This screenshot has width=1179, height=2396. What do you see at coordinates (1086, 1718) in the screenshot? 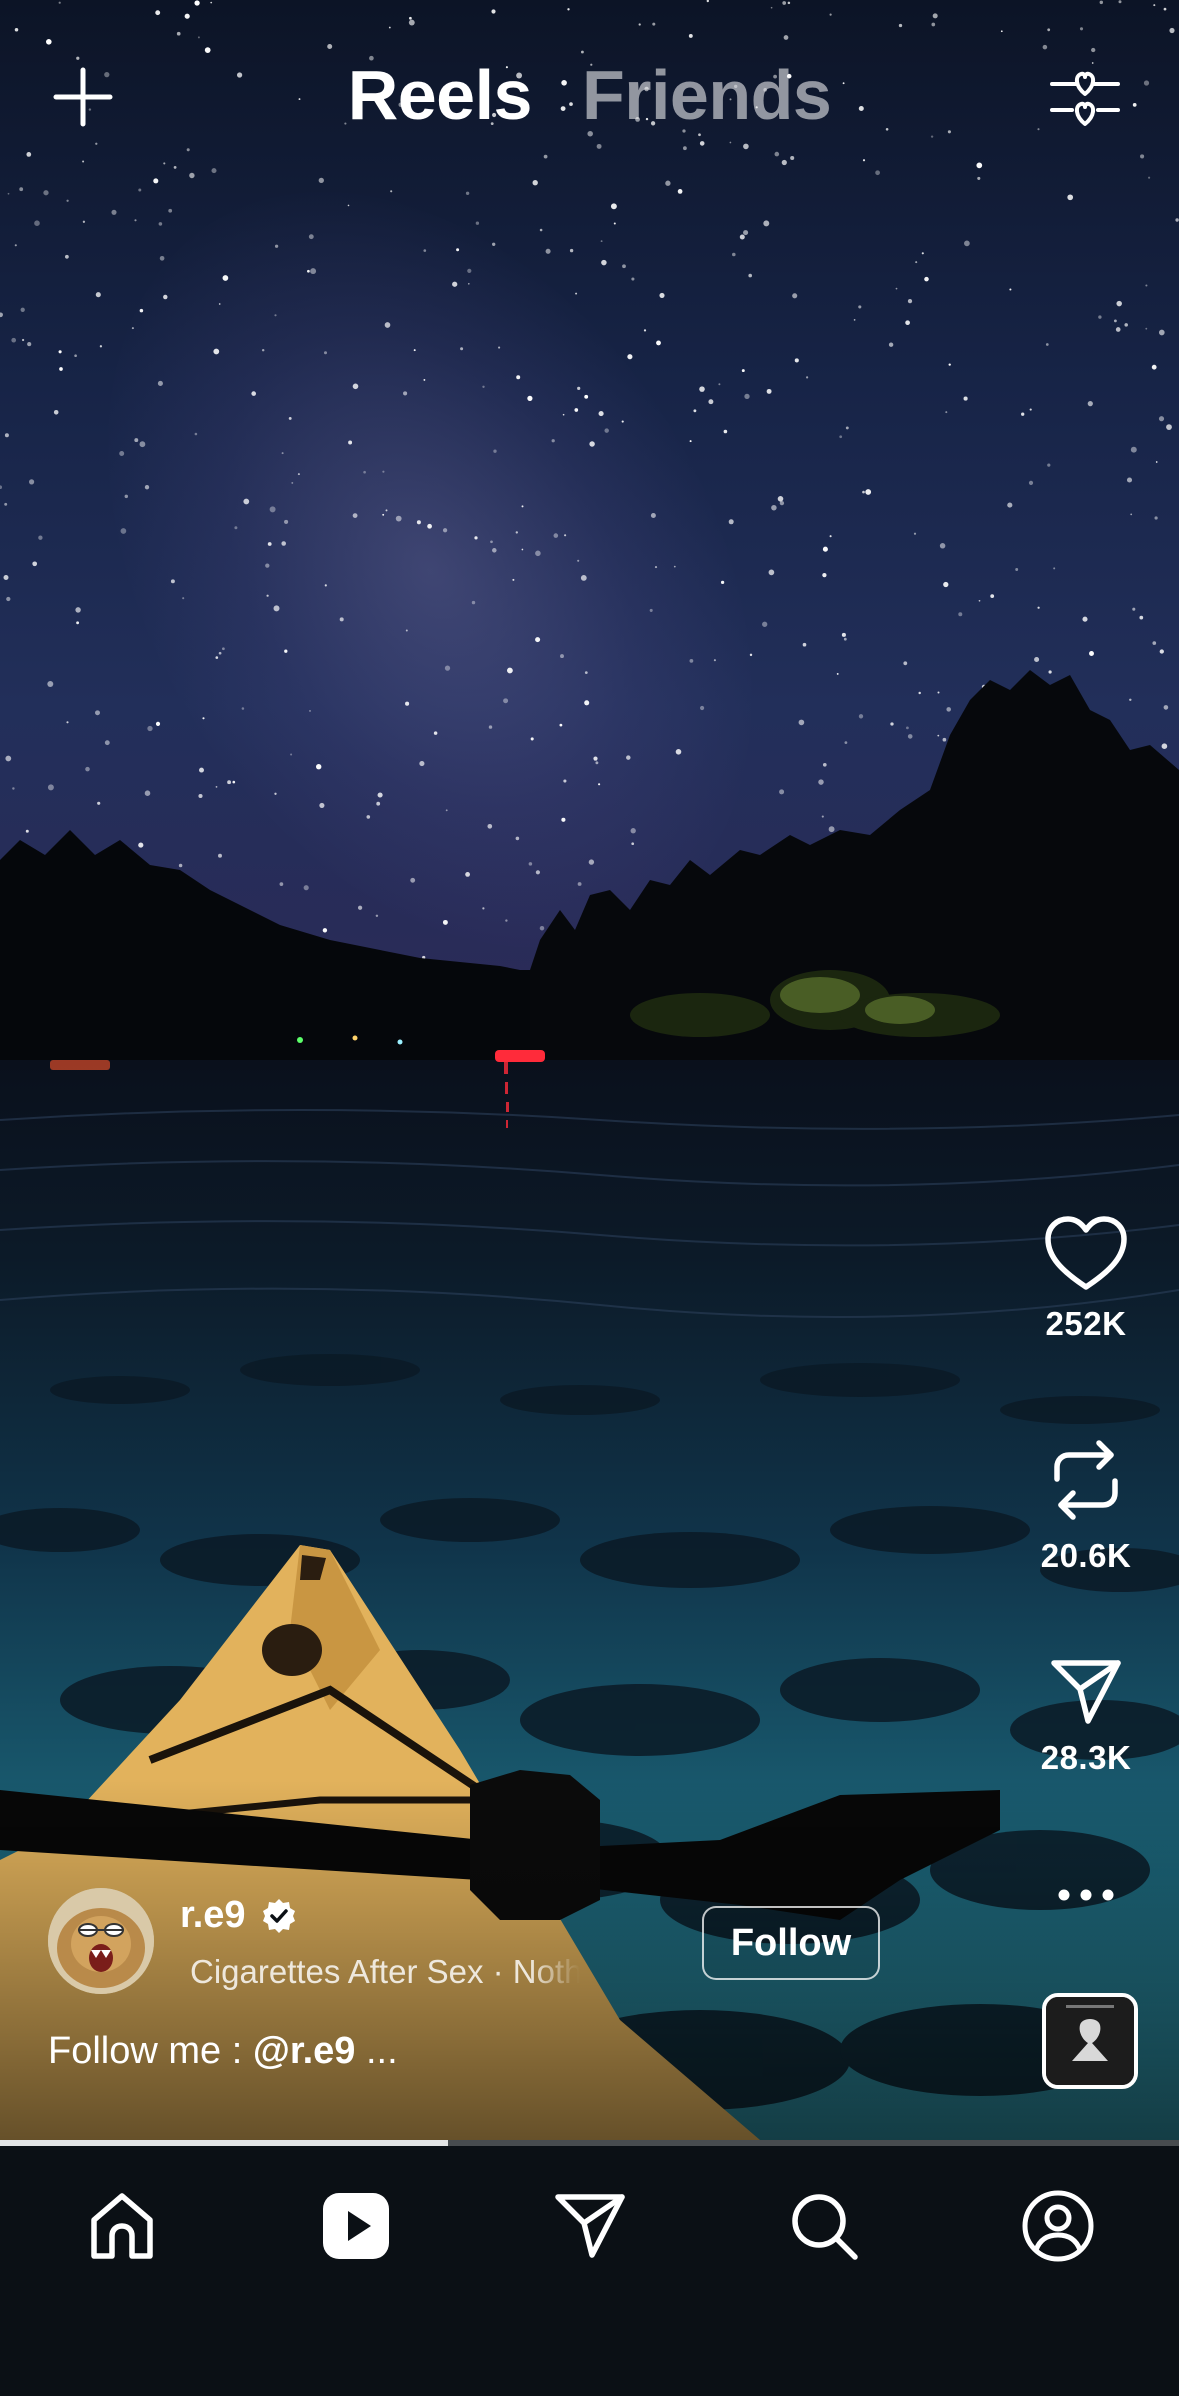
I see `share-button: 28.3K` at bounding box center [1086, 1718].